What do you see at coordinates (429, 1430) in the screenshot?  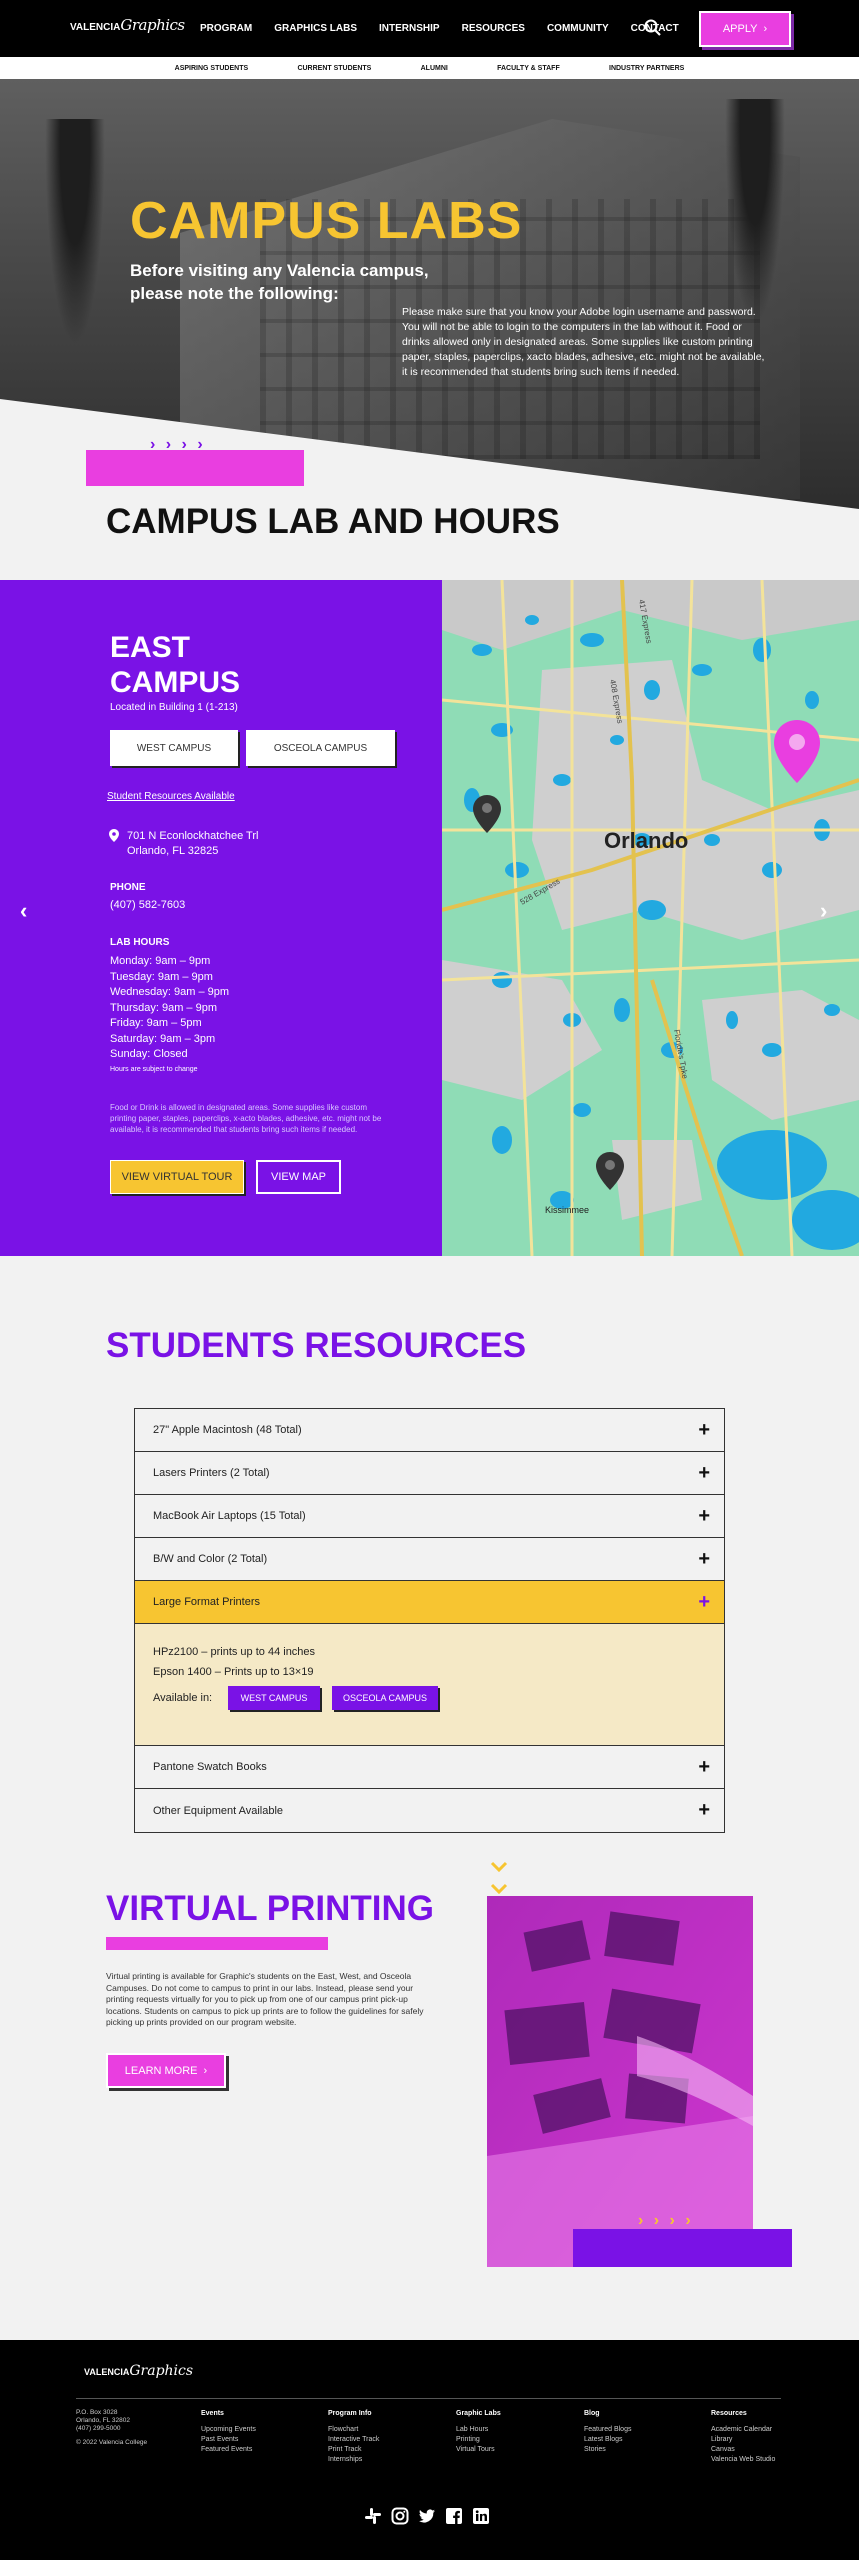 I see `accordion-item: 27" Apple Macintosh (48 Total) +` at bounding box center [429, 1430].